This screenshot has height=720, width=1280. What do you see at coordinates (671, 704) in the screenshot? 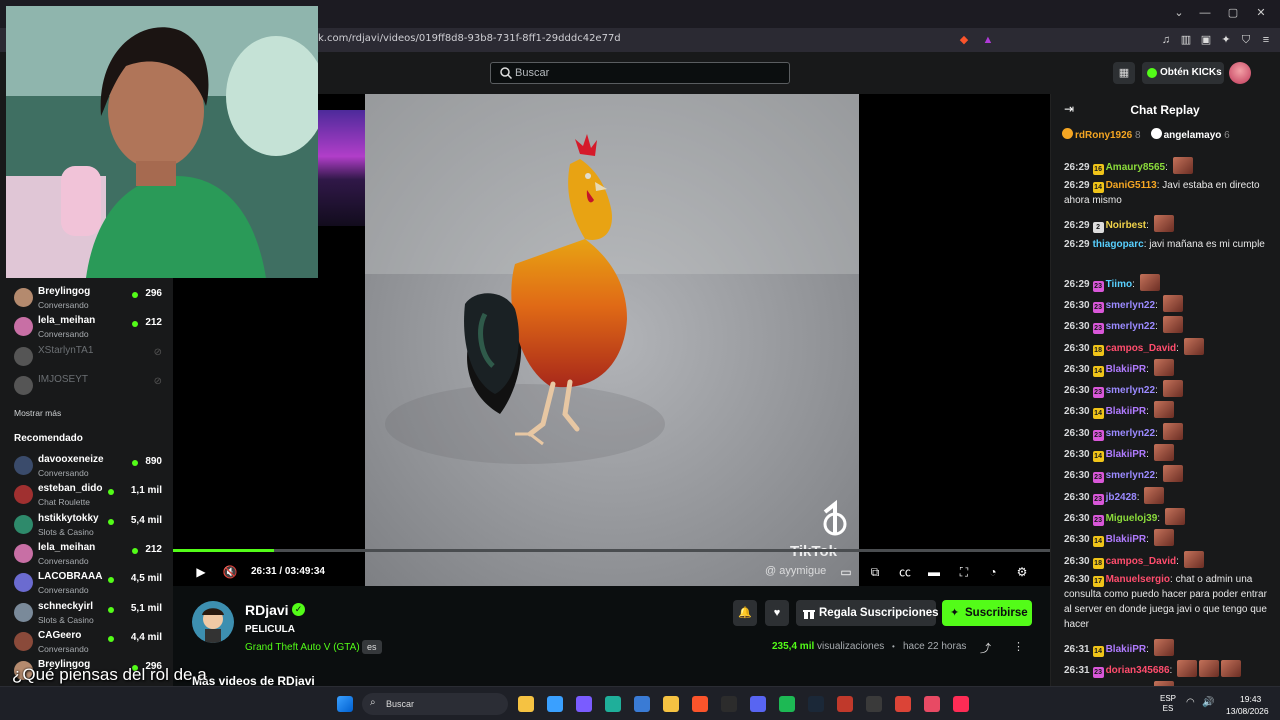
I see `folder-icon` at bounding box center [671, 704].